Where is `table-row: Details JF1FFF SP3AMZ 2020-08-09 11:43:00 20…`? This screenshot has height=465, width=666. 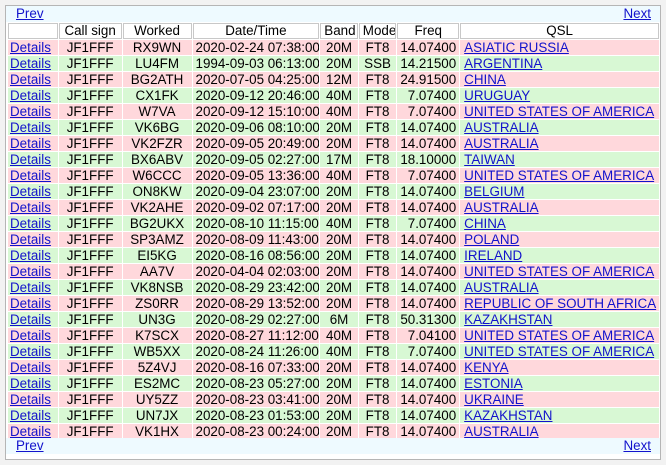 table-row: Details JF1FFF SP3AMZ 2020-08-09 11:43:00 20… is located at coordinates (333, 239).